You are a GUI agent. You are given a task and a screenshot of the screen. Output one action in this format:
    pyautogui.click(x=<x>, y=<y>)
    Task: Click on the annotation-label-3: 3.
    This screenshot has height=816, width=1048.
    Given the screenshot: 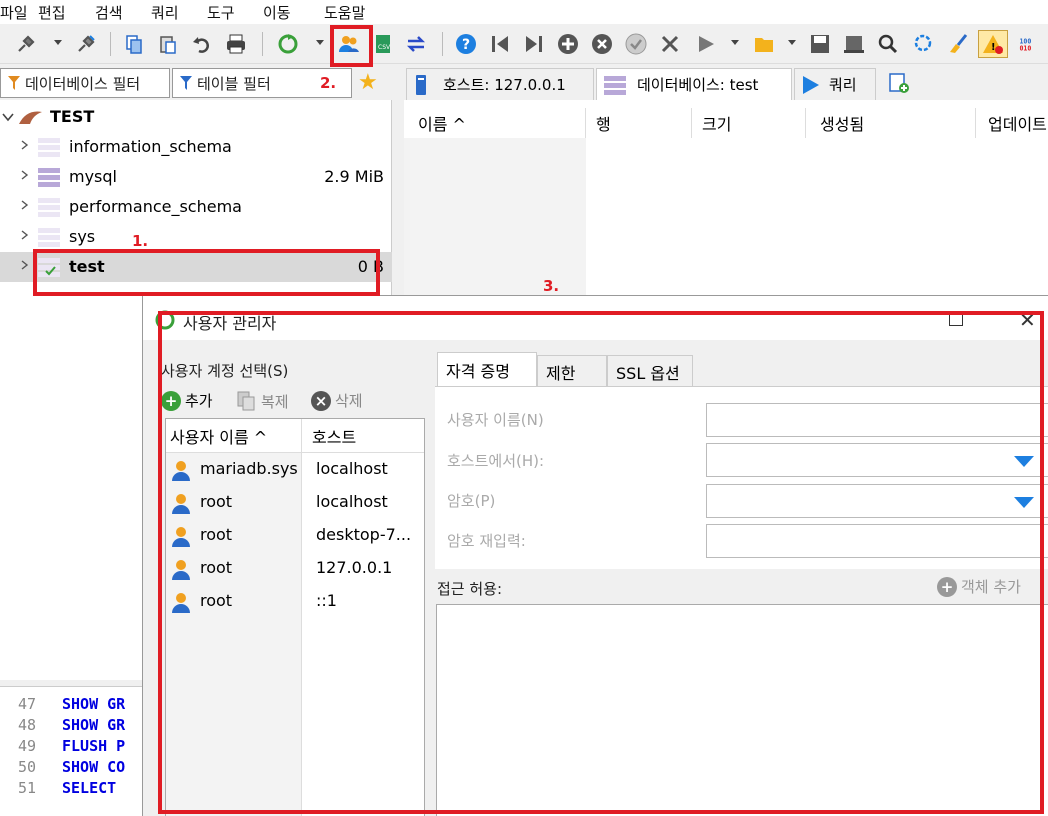 What is the action you would take?
    pyautogui.click(x=551, y=286)
    